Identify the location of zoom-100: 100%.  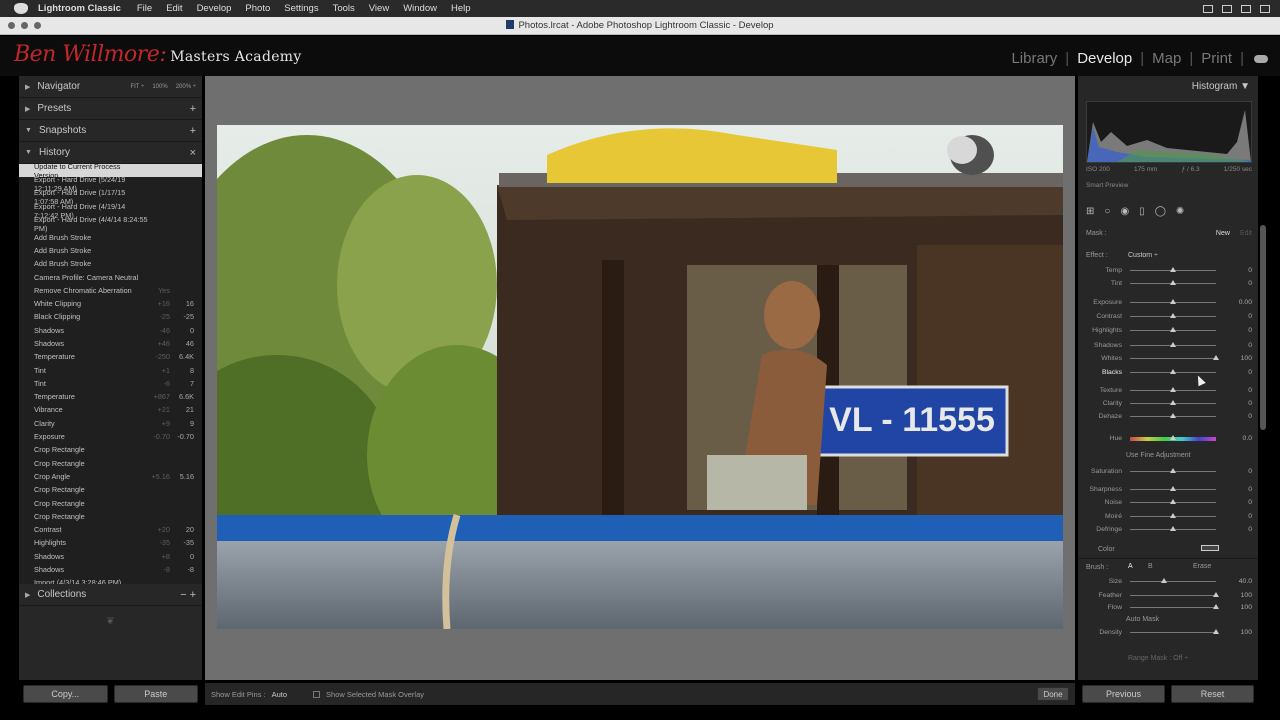
(159, 87).